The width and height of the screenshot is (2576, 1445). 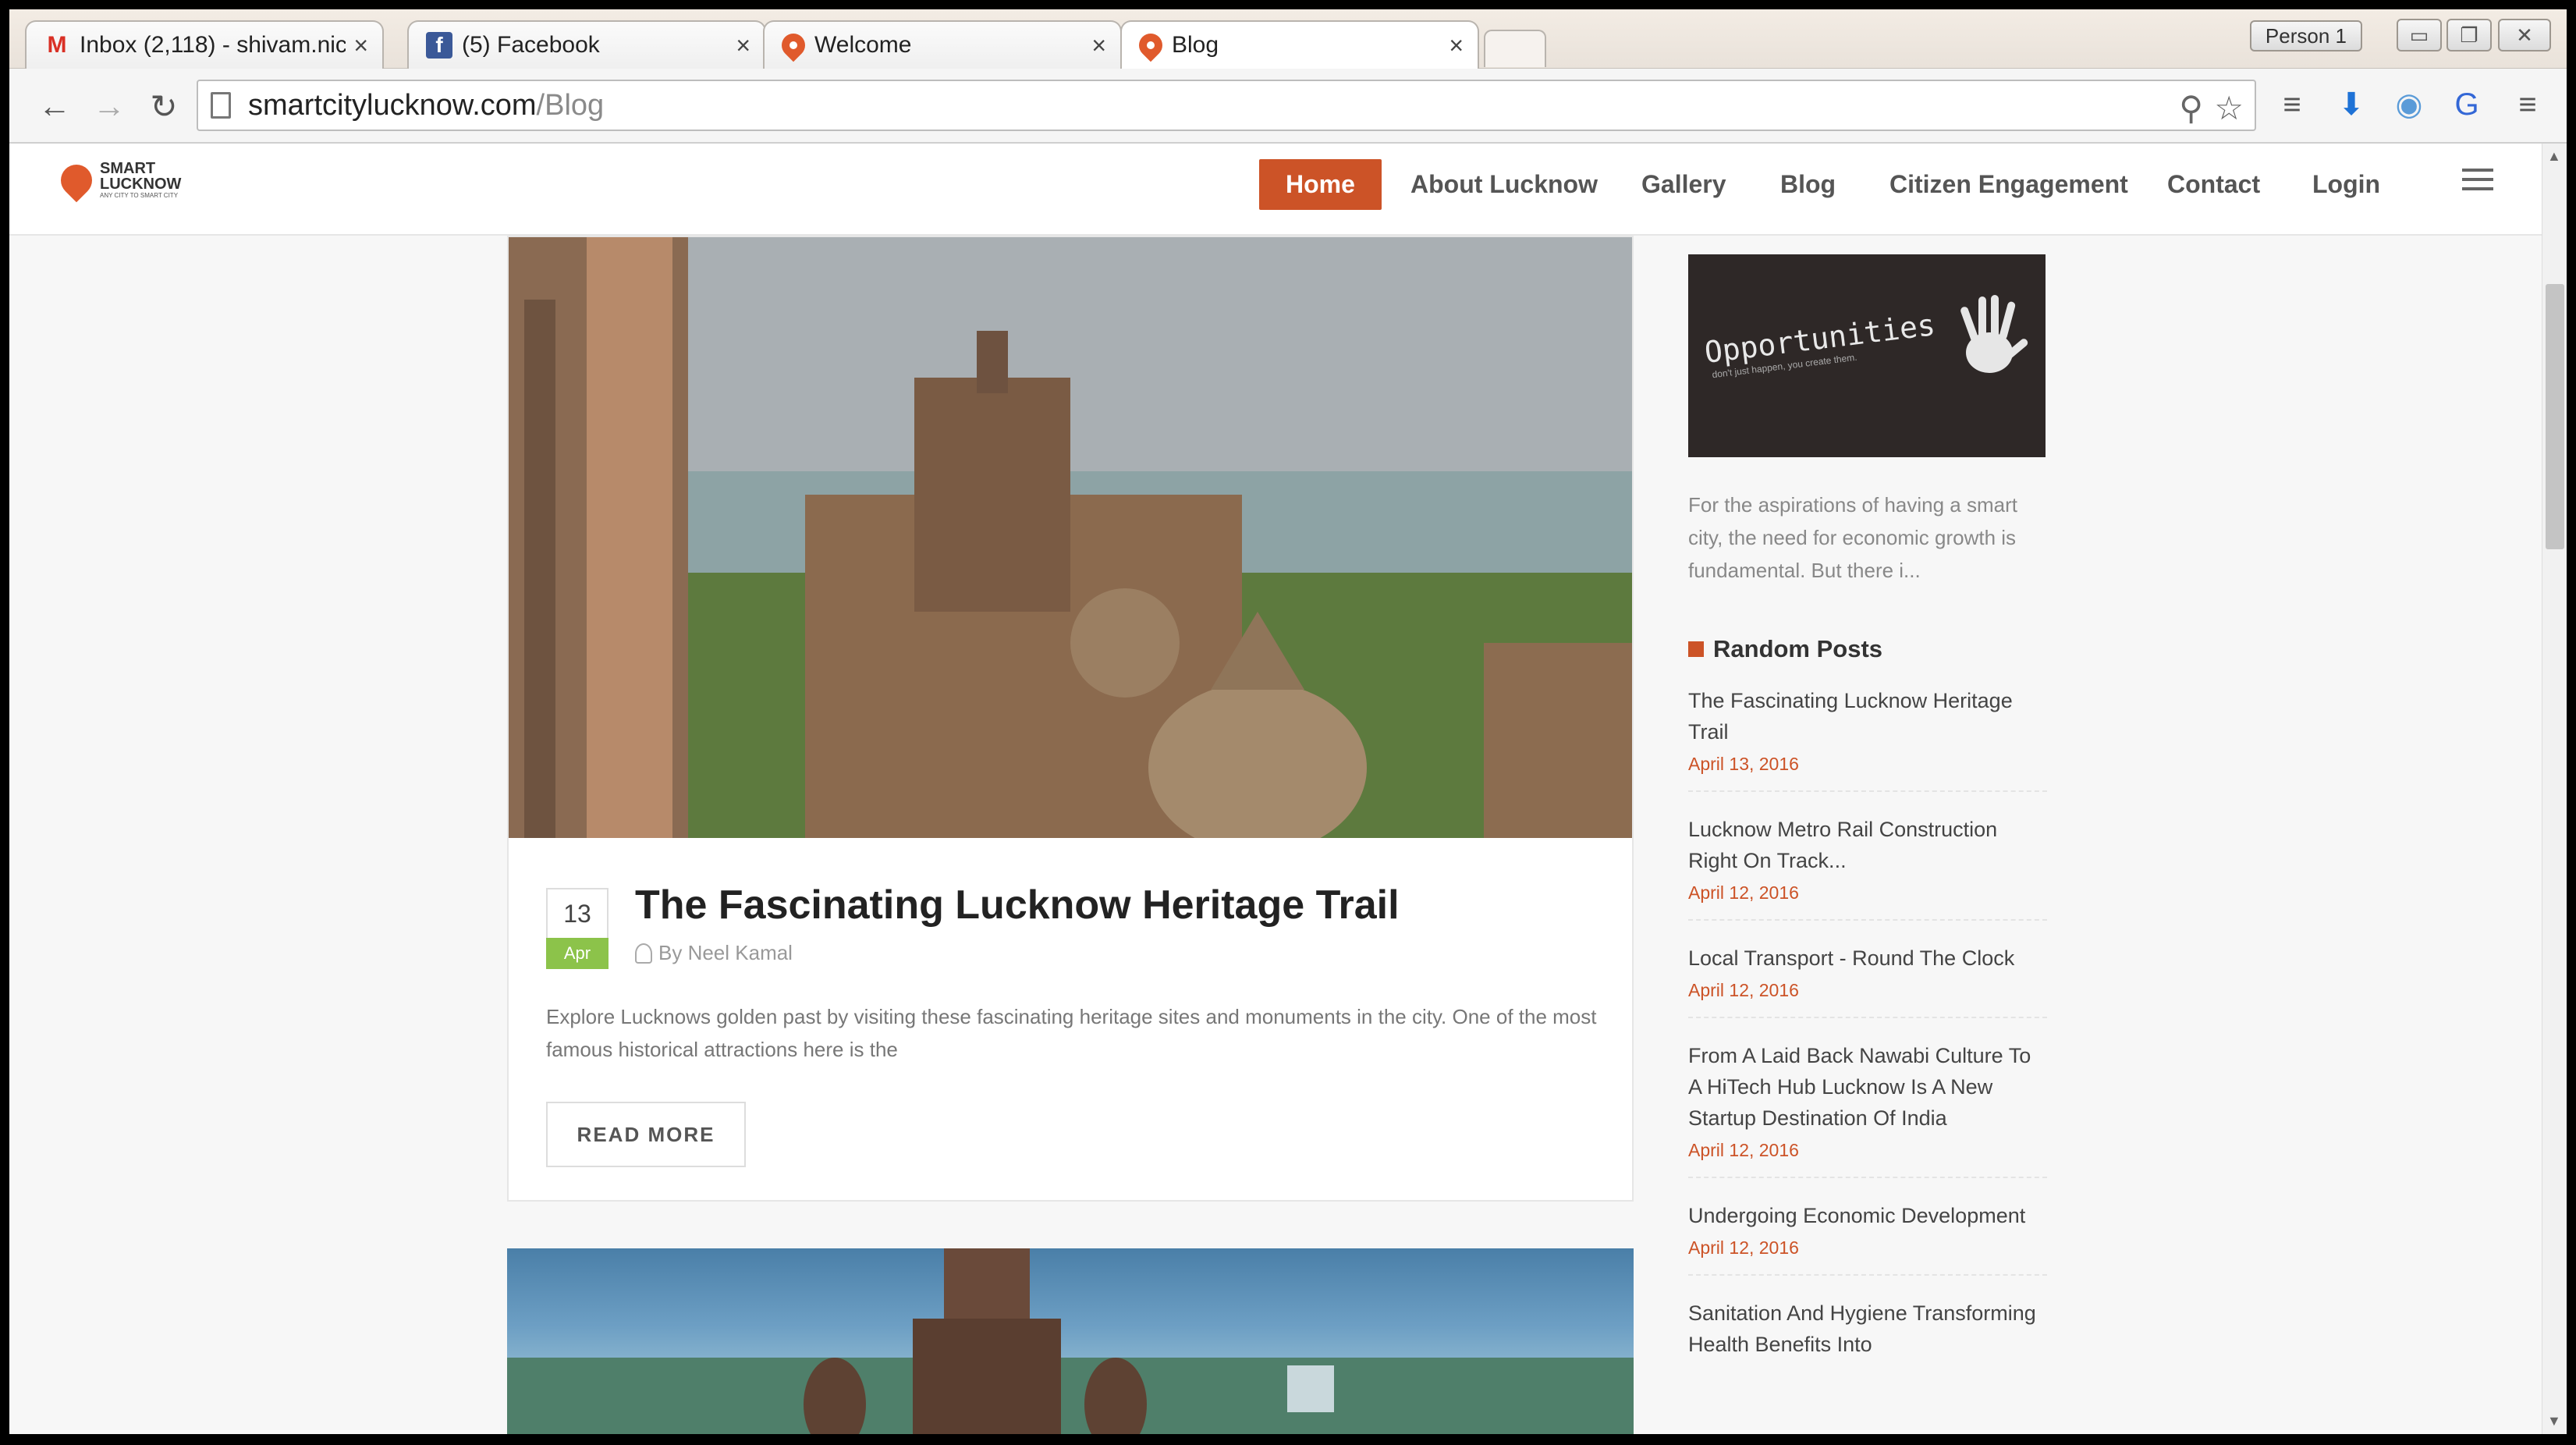 What do you see at coordinates (1017, 905) in the screenshot?
I see `post-title: The Fascinating Lucknow Heritage Trail` at bounding box center [1017, 905].